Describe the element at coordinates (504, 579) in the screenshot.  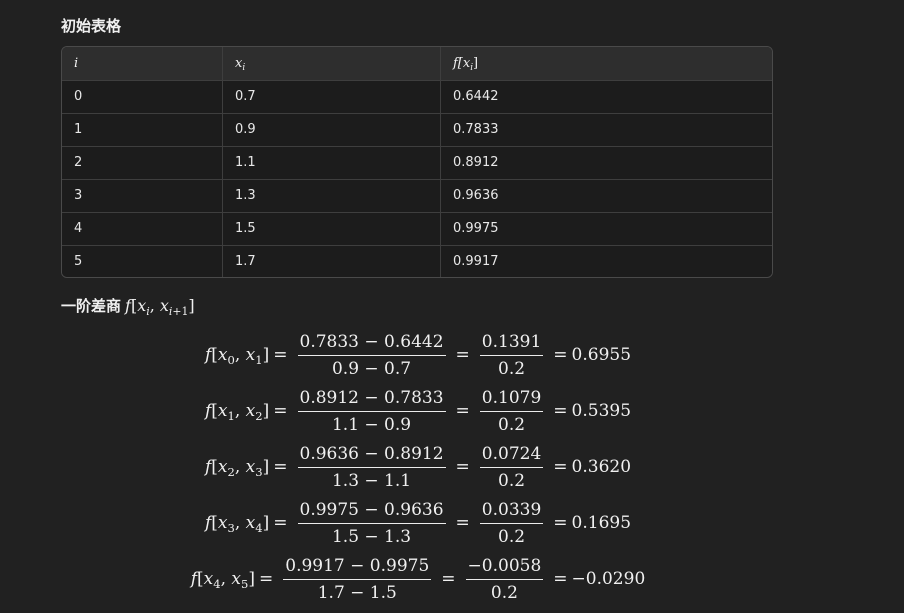
I see `eq-fraction-simplified: −0.0058 0.2` at that location.